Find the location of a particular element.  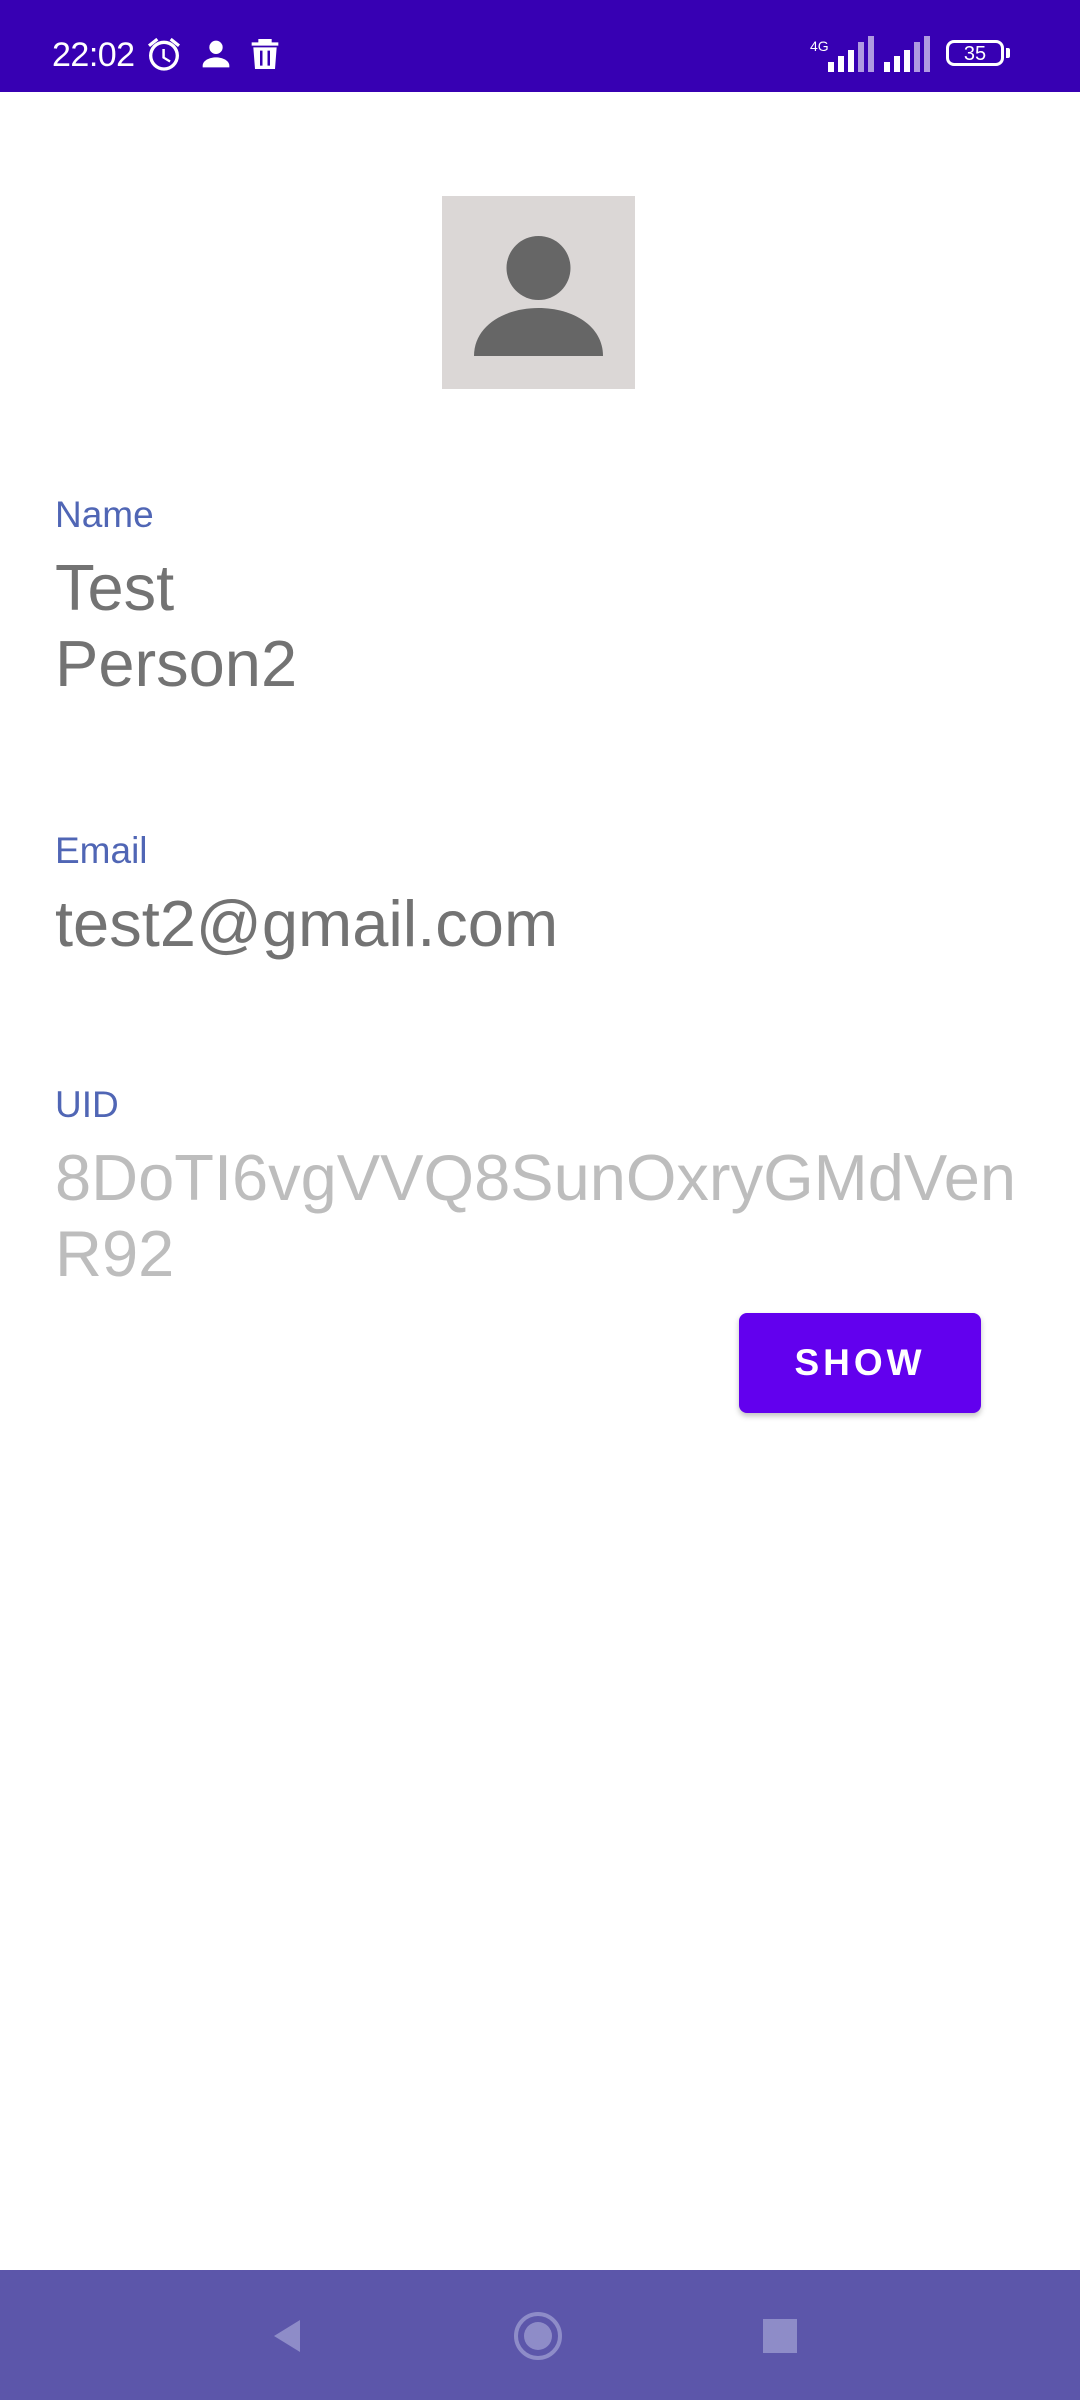

recents-icon is located at coordinates (780, 2336).